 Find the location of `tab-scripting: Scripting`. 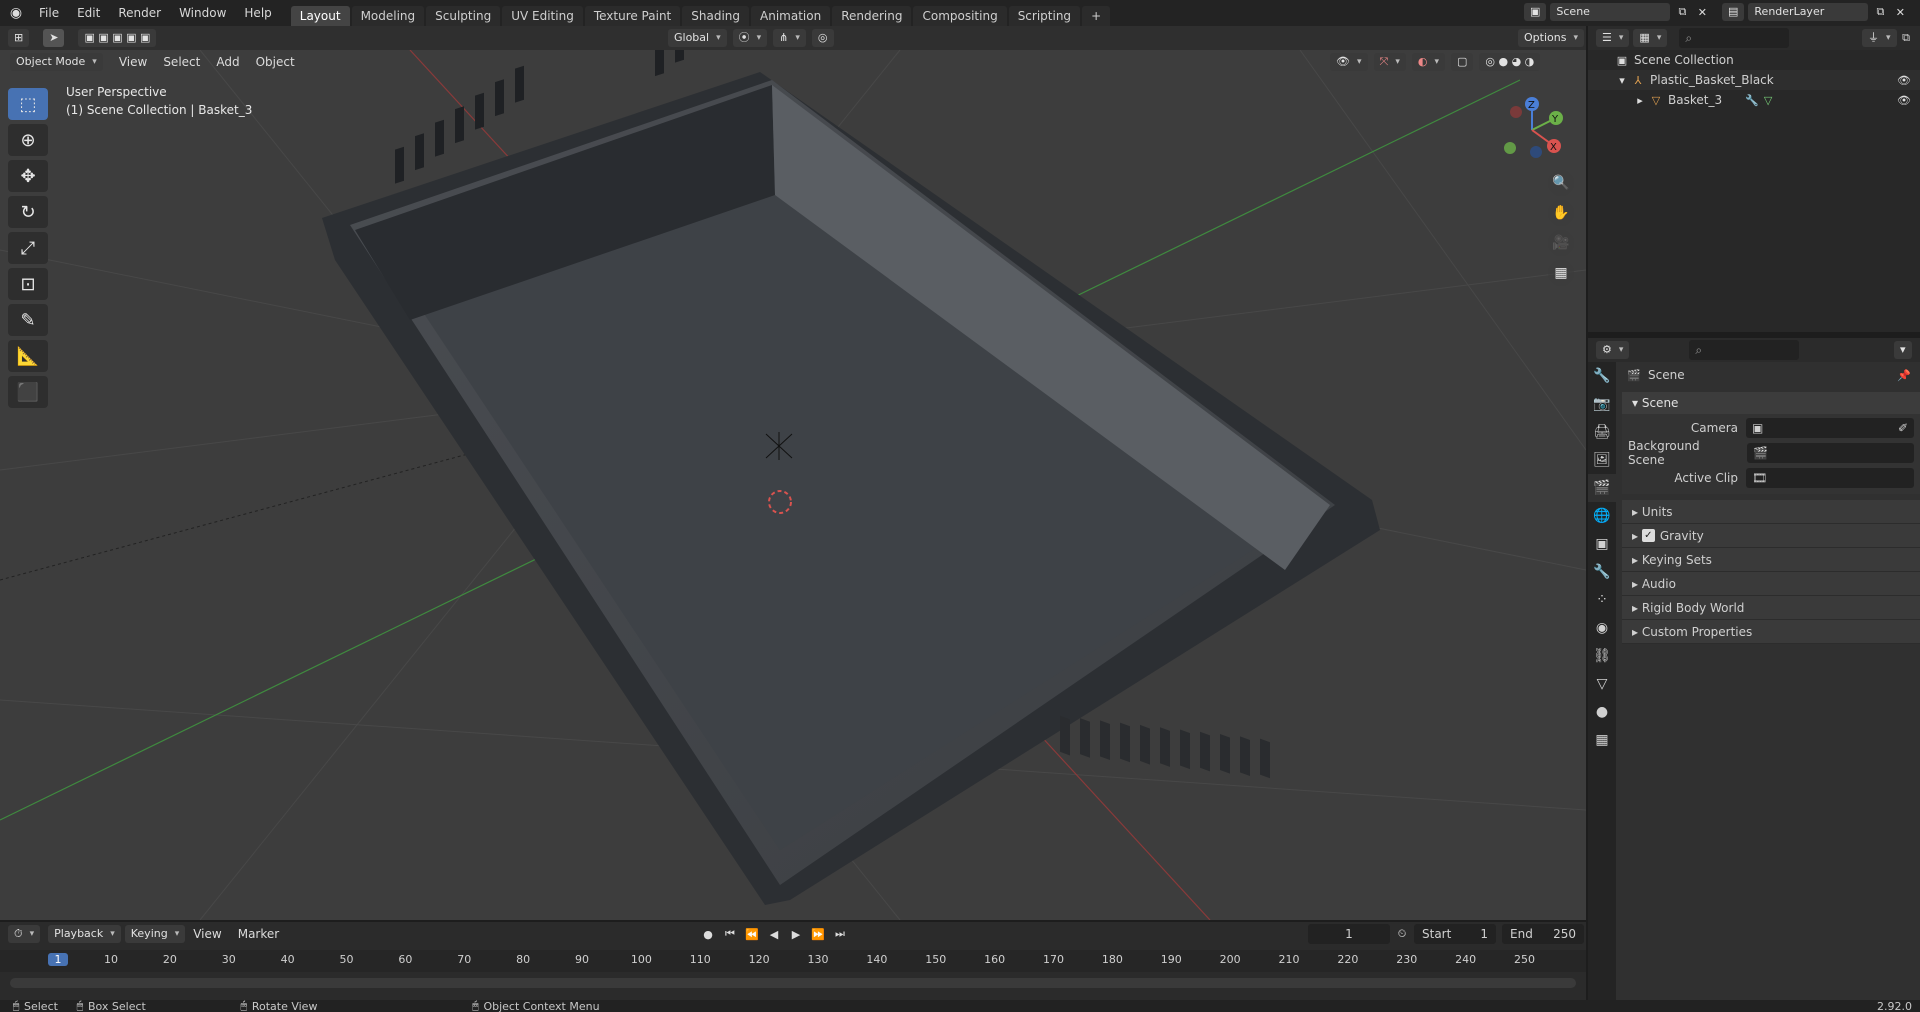

tab-scripting: Scripting is located at coordinates (1044, 16).